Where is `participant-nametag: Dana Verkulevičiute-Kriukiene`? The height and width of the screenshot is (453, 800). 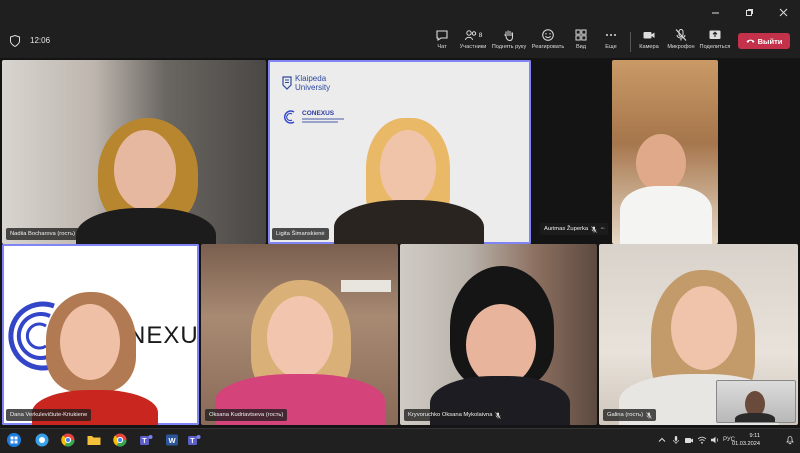
participant-nametag: Dana Verkulevičiute-Kriukiene is located at coordinates (49, 415).